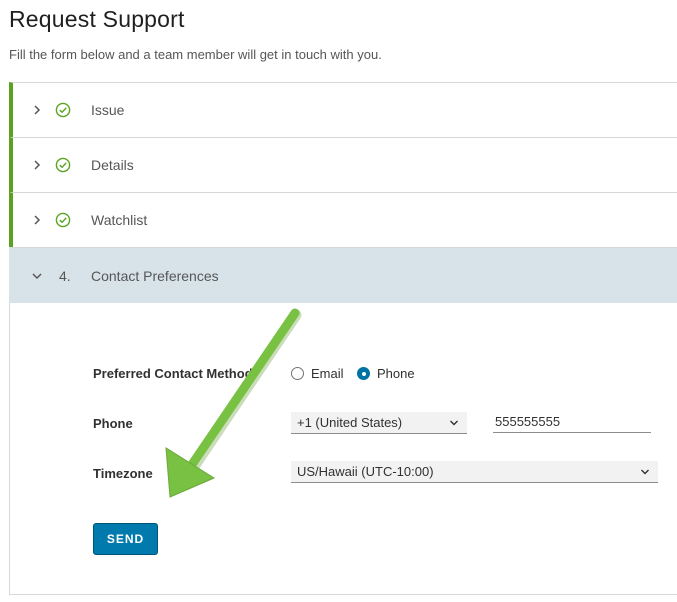 The height and width of the screenshot is (602, 677). What do you see at coordinates (119, 220) in the screenshot?
I see `step-label: Watchlist` at bounding box center [119, 220].